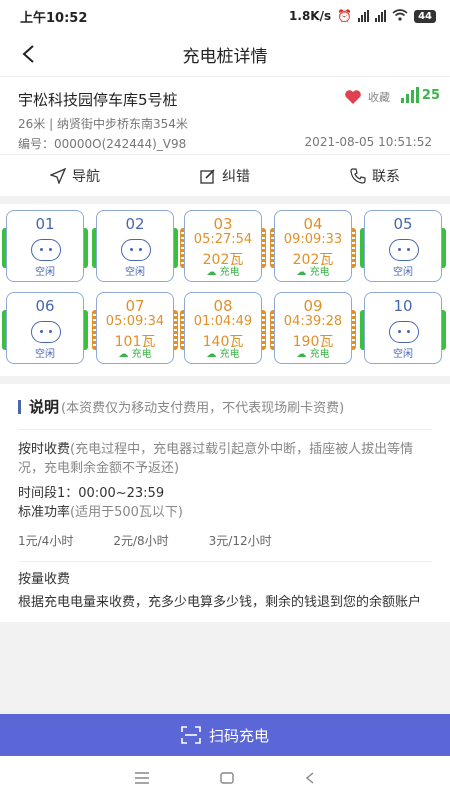 This screenshot has width=450, height=800. I want to click on home-button, so click(227, 778).